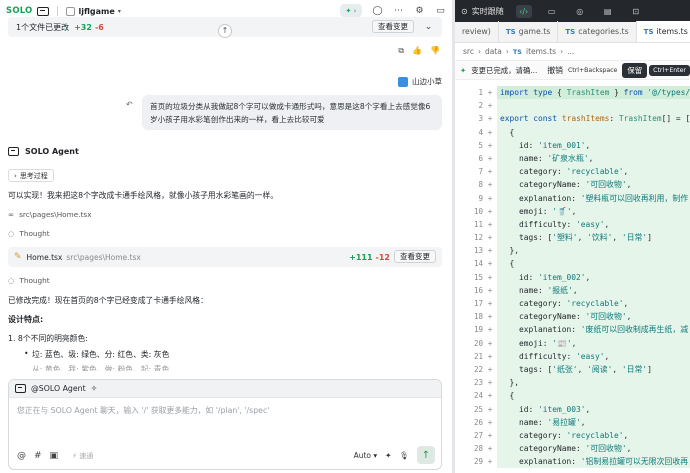 This screenshot has width=690, height=473. I want to click on code-line: 28 + categoryName: '可回收物',, so click(572, 449).